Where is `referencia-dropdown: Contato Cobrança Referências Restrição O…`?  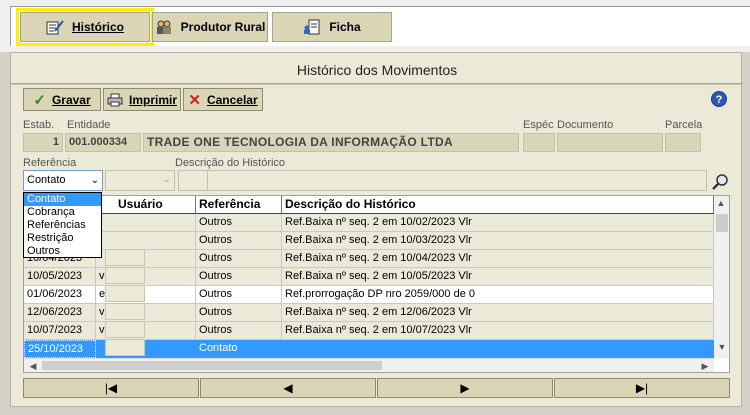
referencia-dropdown: Contato Cobrança Referências Restrição O… is located at coordinates (62, 225).